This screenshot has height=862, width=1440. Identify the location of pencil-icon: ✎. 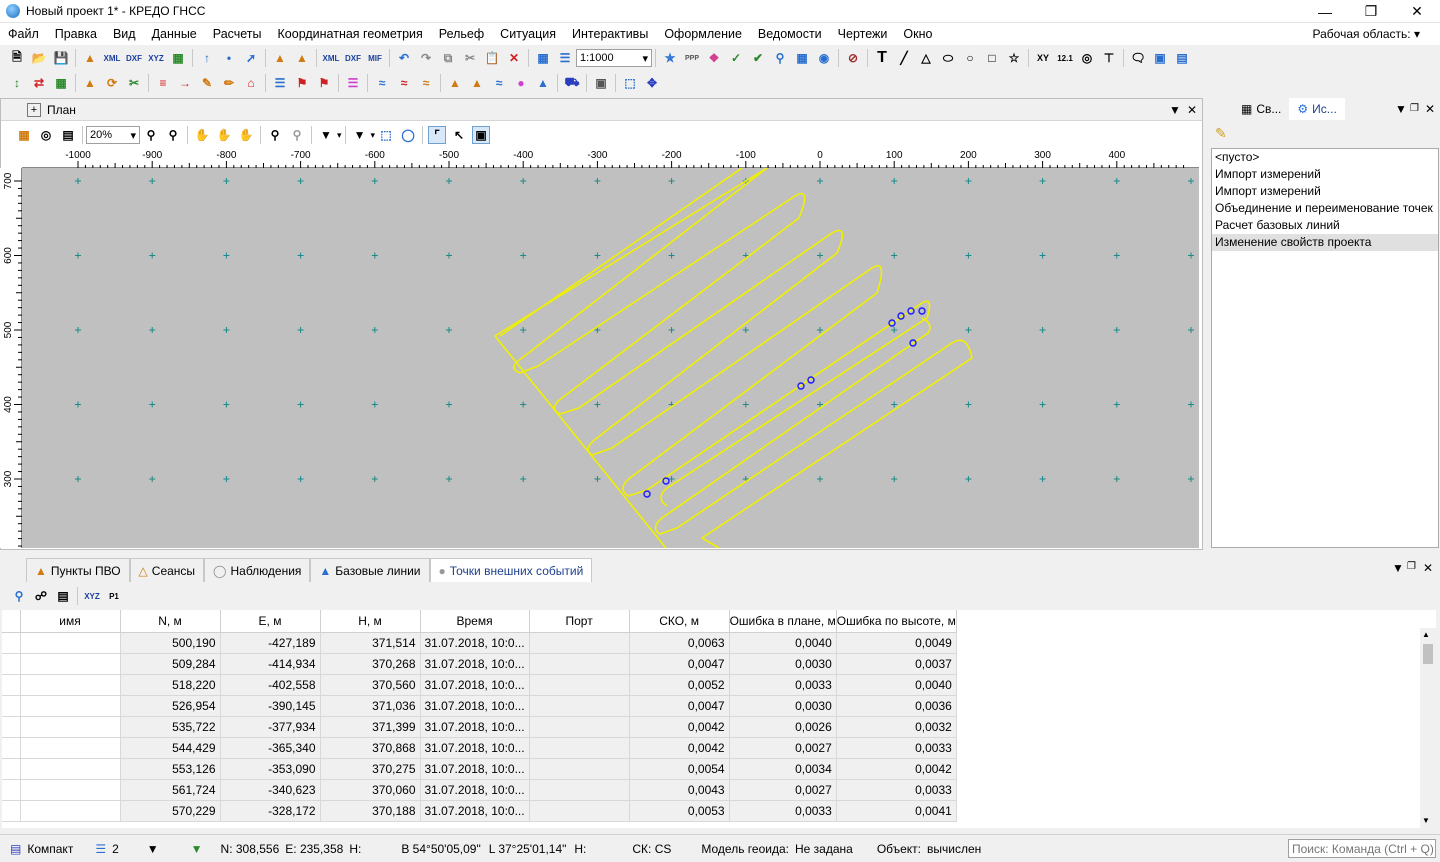
(207, 83).